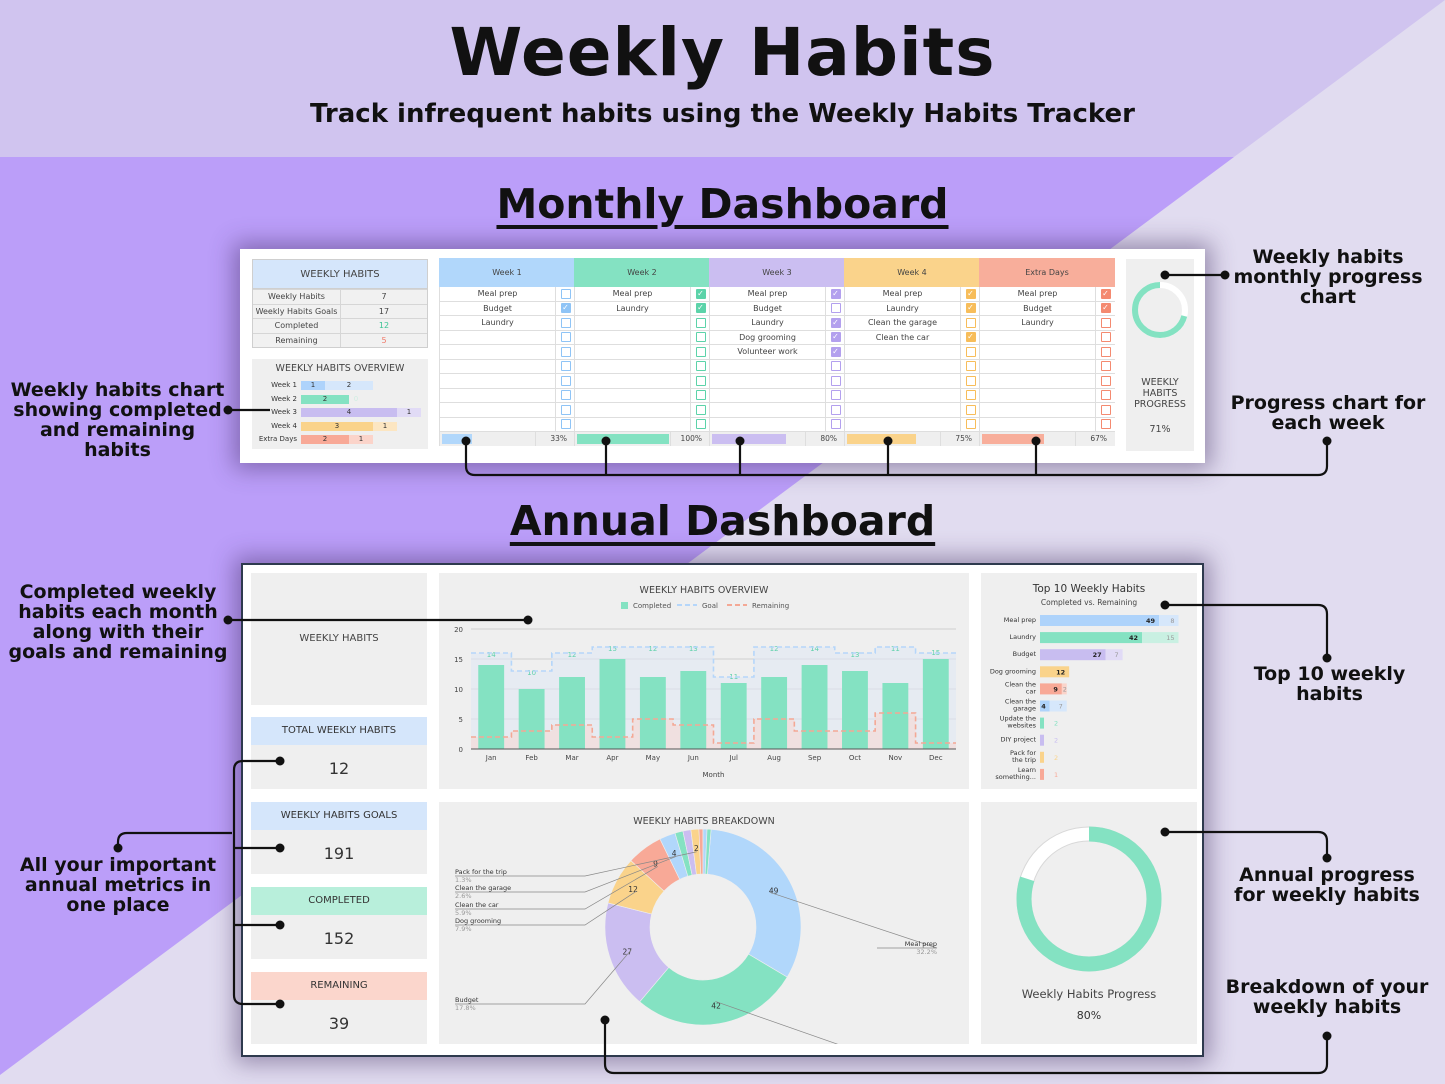  What do you see at coordinates (339, 731) in the screenshot?
I see `kpi-label: TOTAL WEEKLY HABITS` at bounding box center [339, 731].